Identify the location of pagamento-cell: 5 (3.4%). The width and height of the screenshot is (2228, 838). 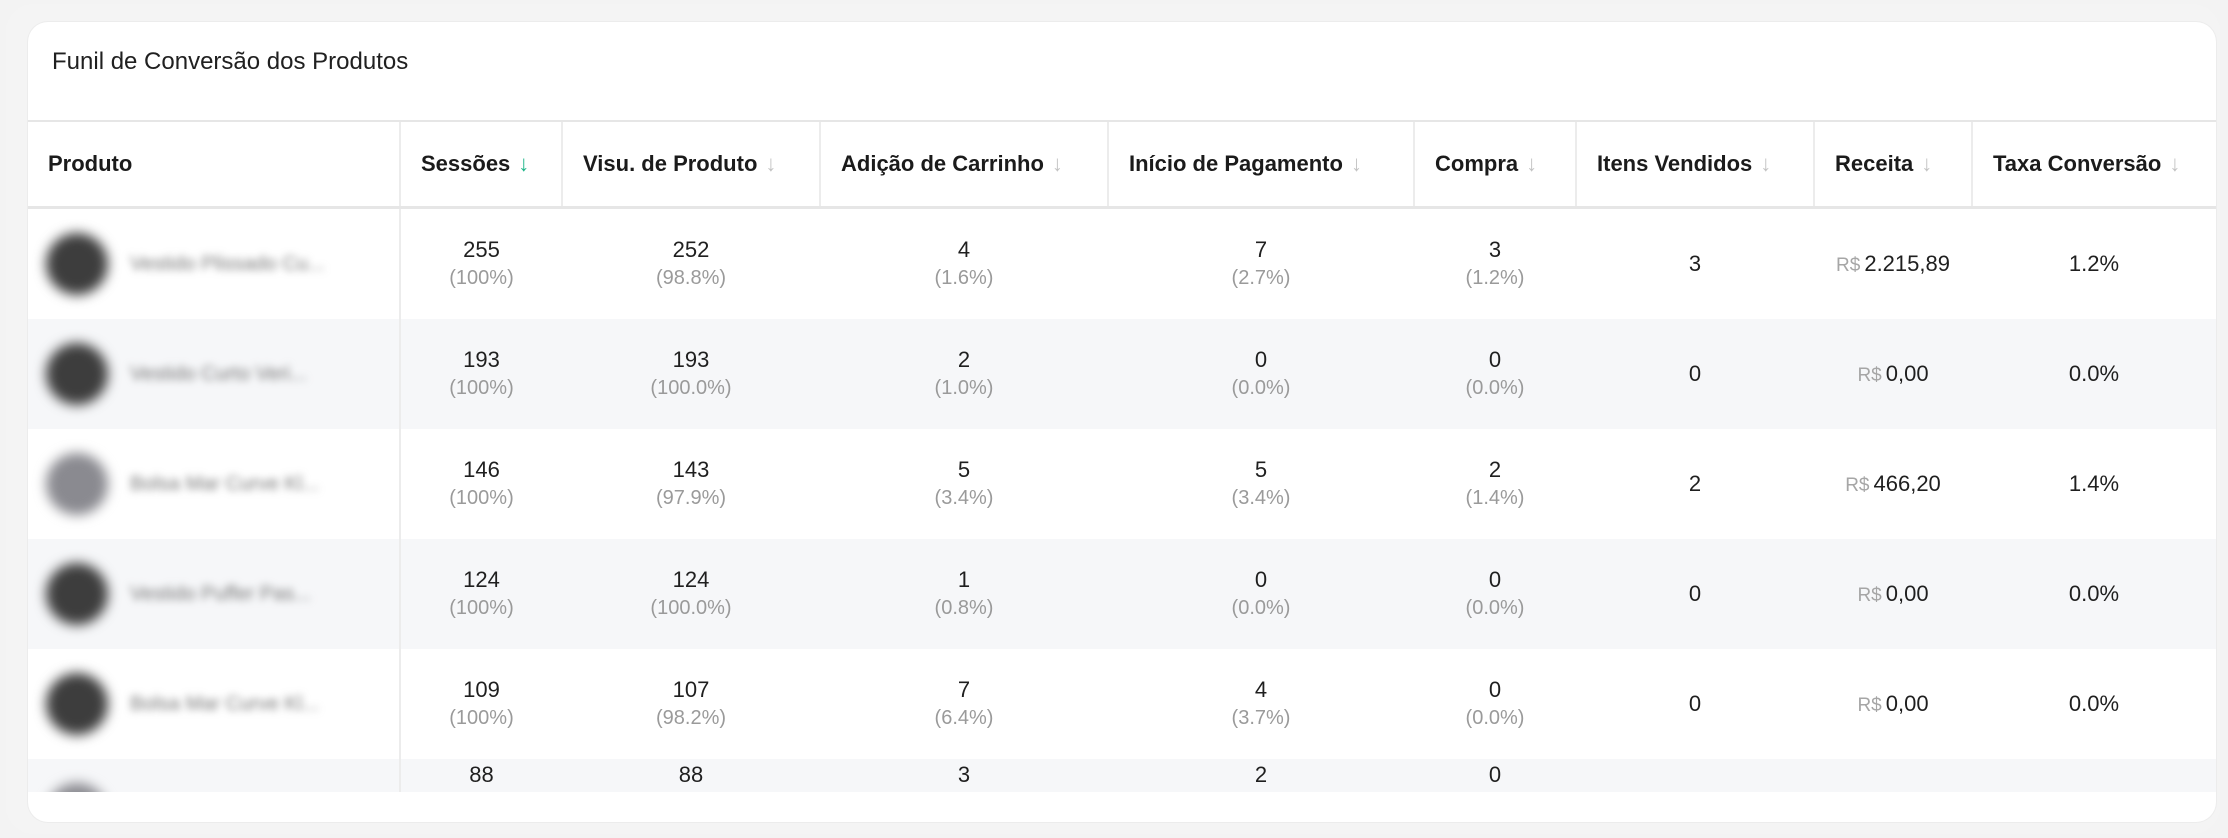
(1261, 484).